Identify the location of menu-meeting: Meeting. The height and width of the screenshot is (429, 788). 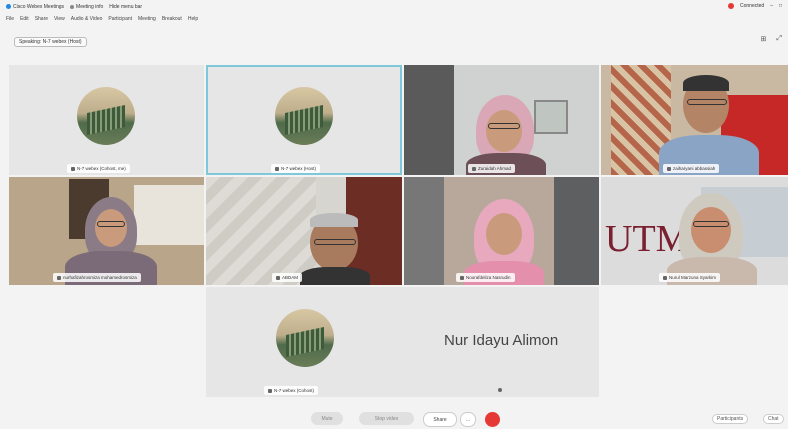
(147, 19).